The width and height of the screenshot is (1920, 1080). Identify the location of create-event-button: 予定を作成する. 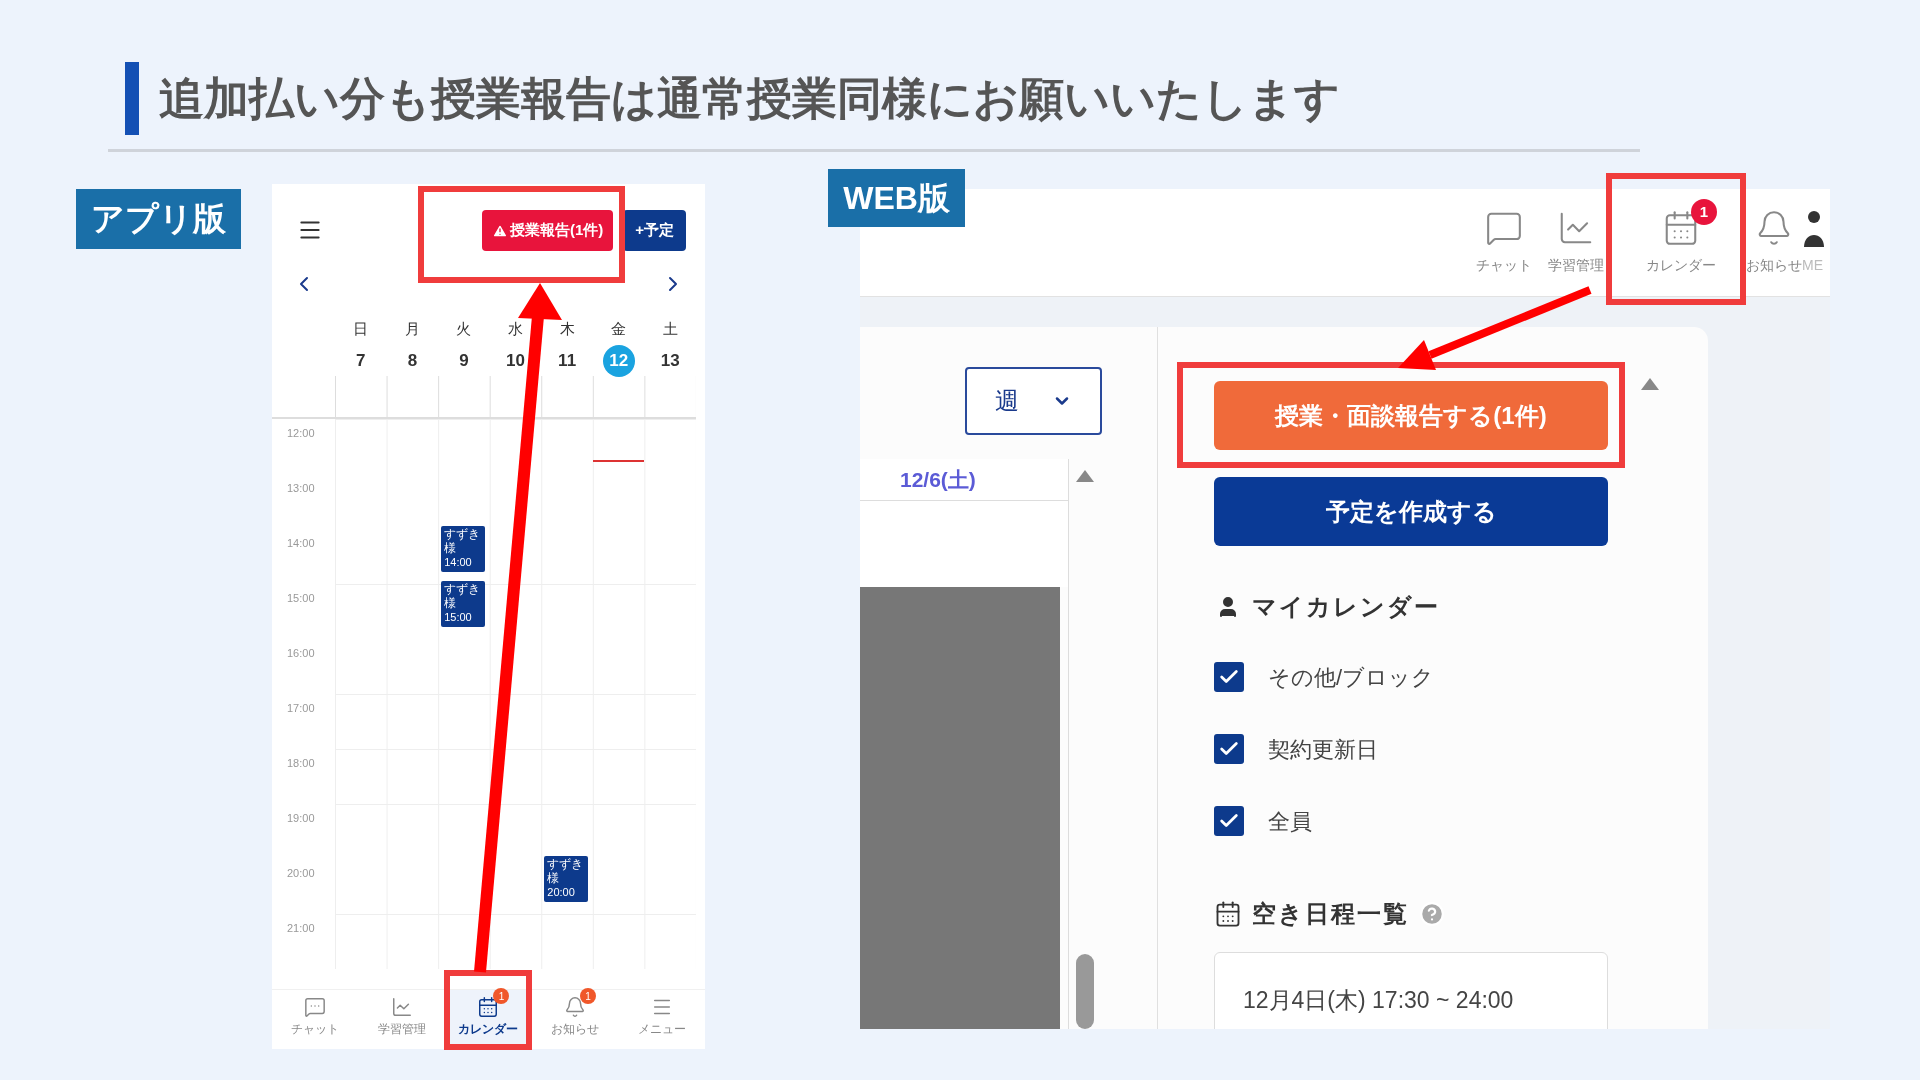
(1411, 511).